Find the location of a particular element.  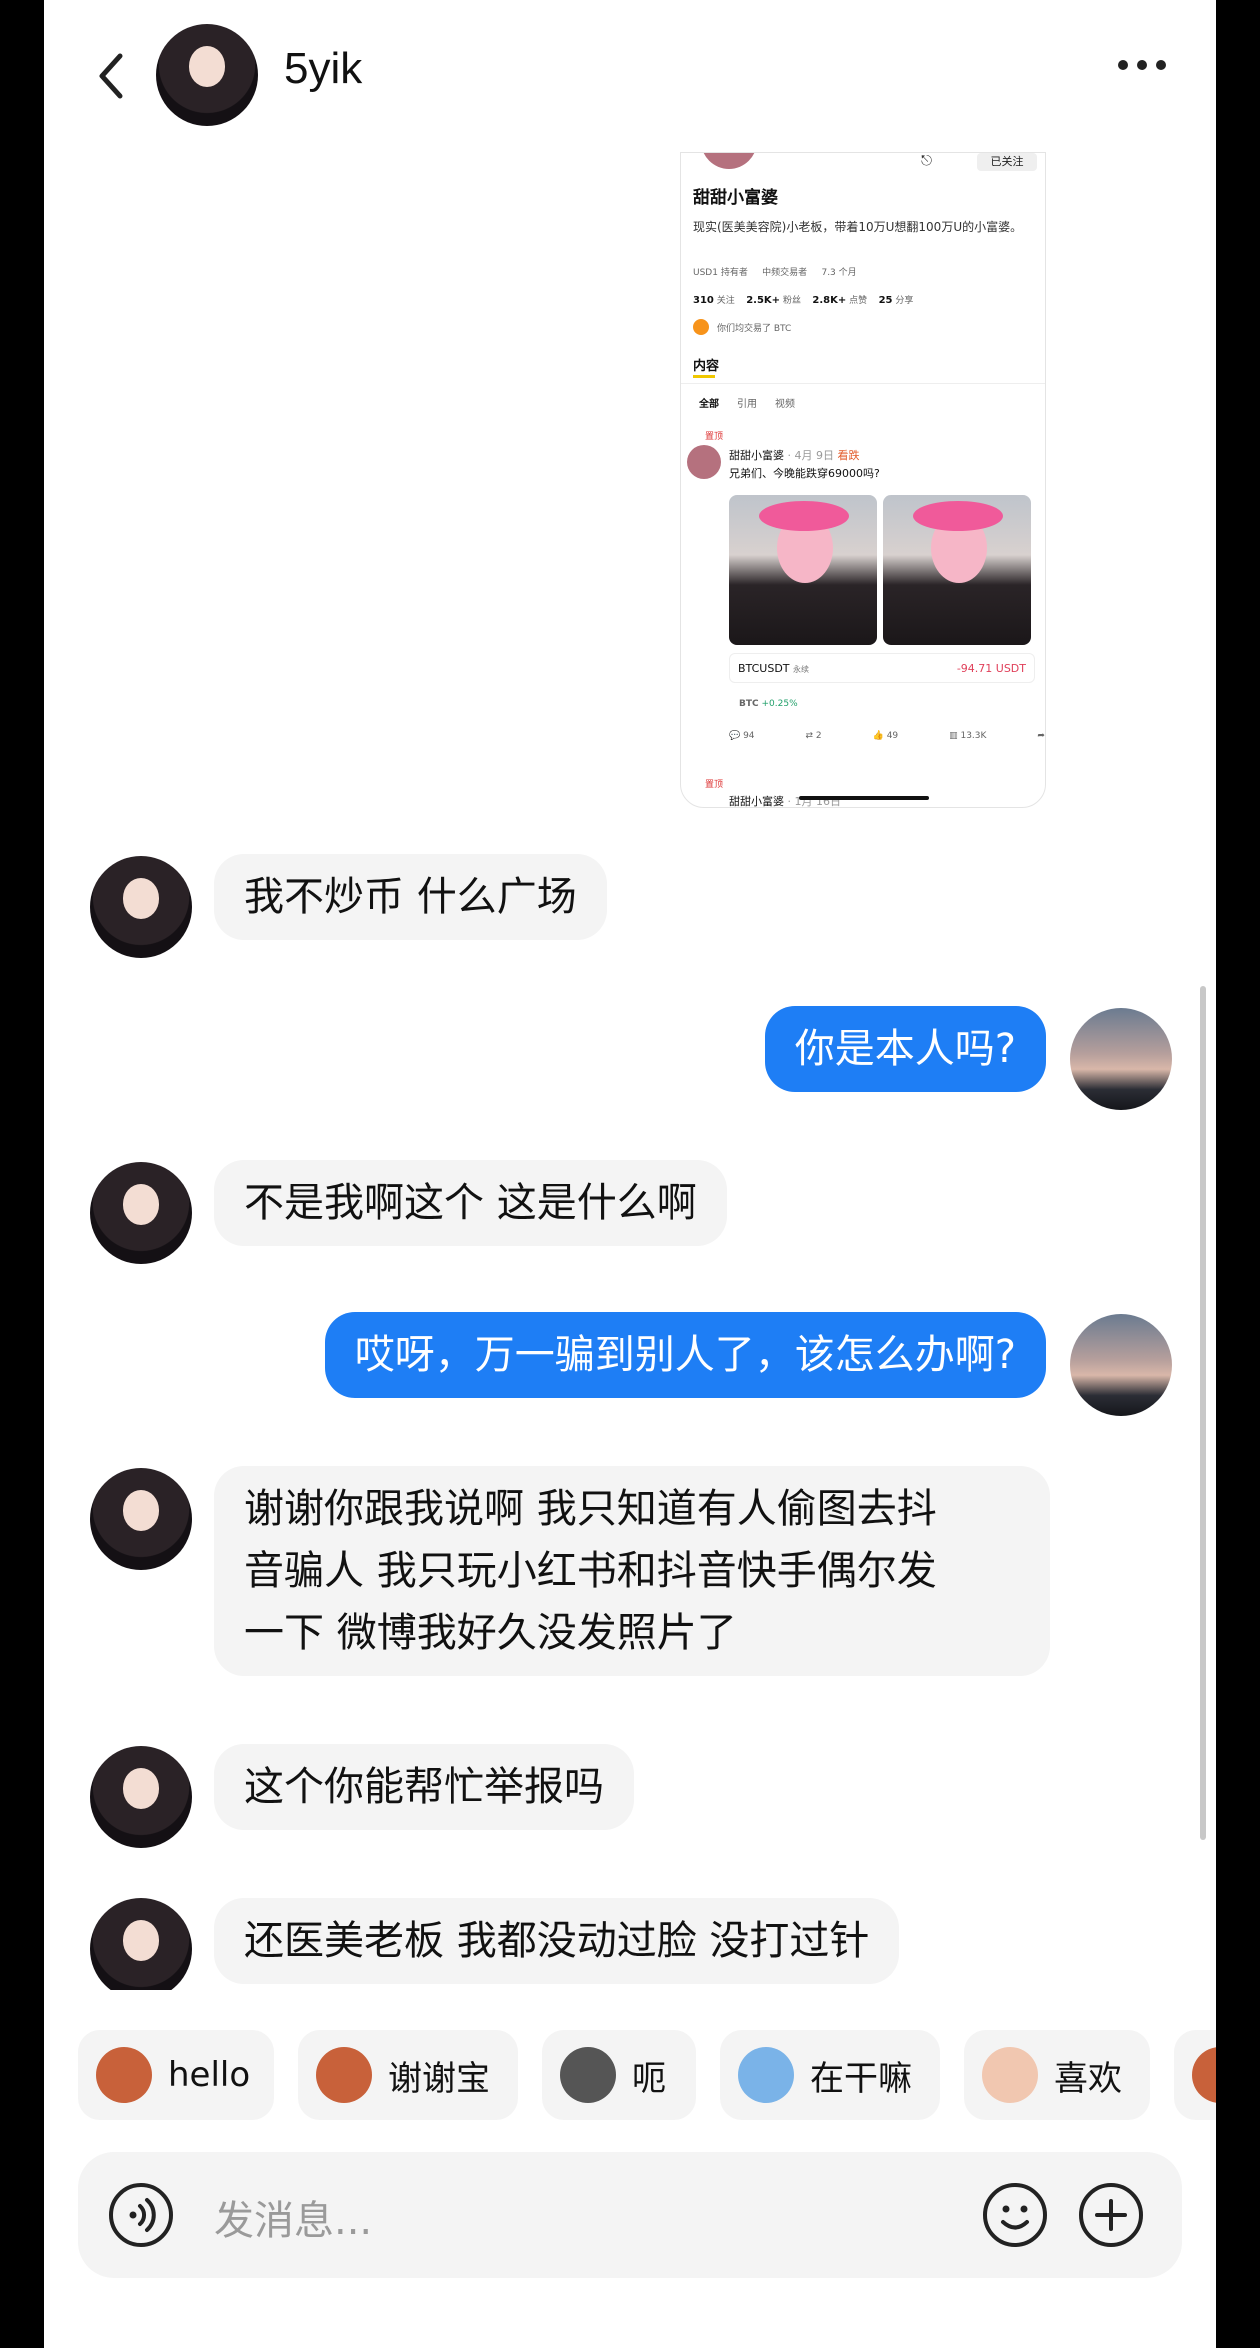

smiley-icon is located at coordinates (1015, 2215).